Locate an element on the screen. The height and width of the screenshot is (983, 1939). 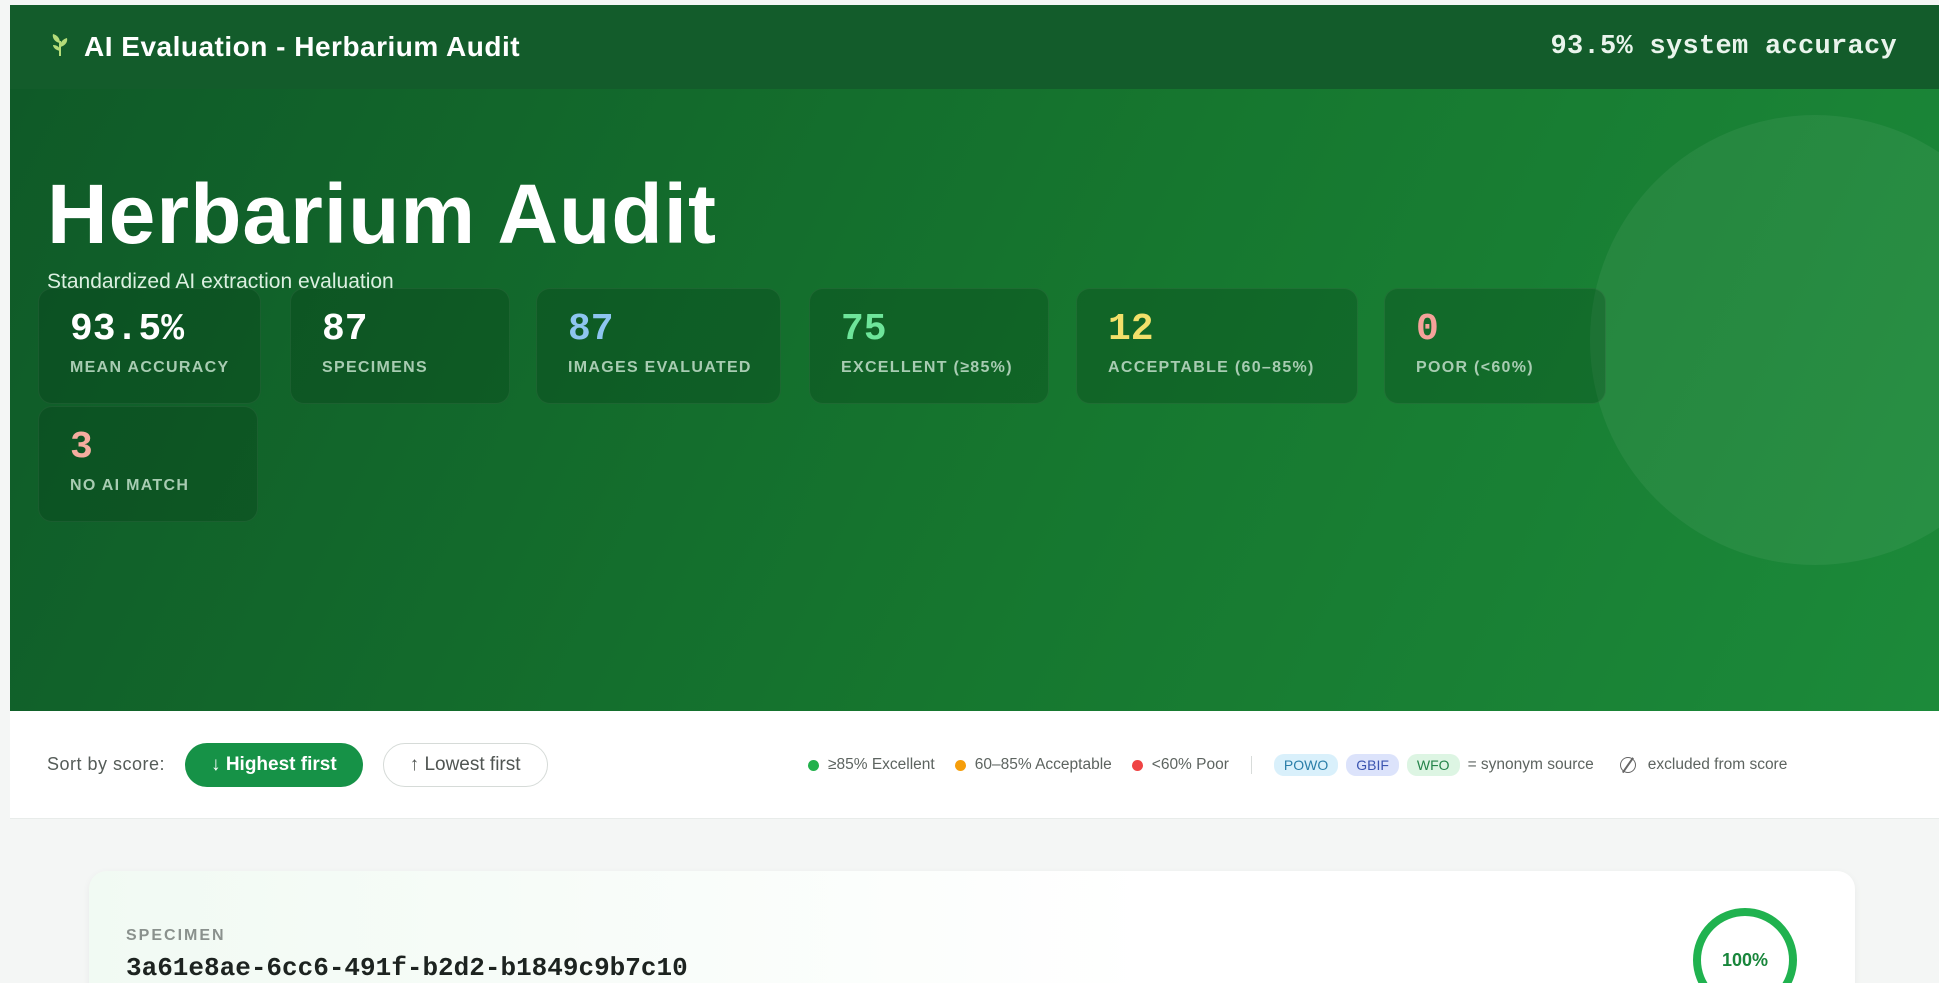
sort-label: Sort by score: is located at coordinates (106, 764).